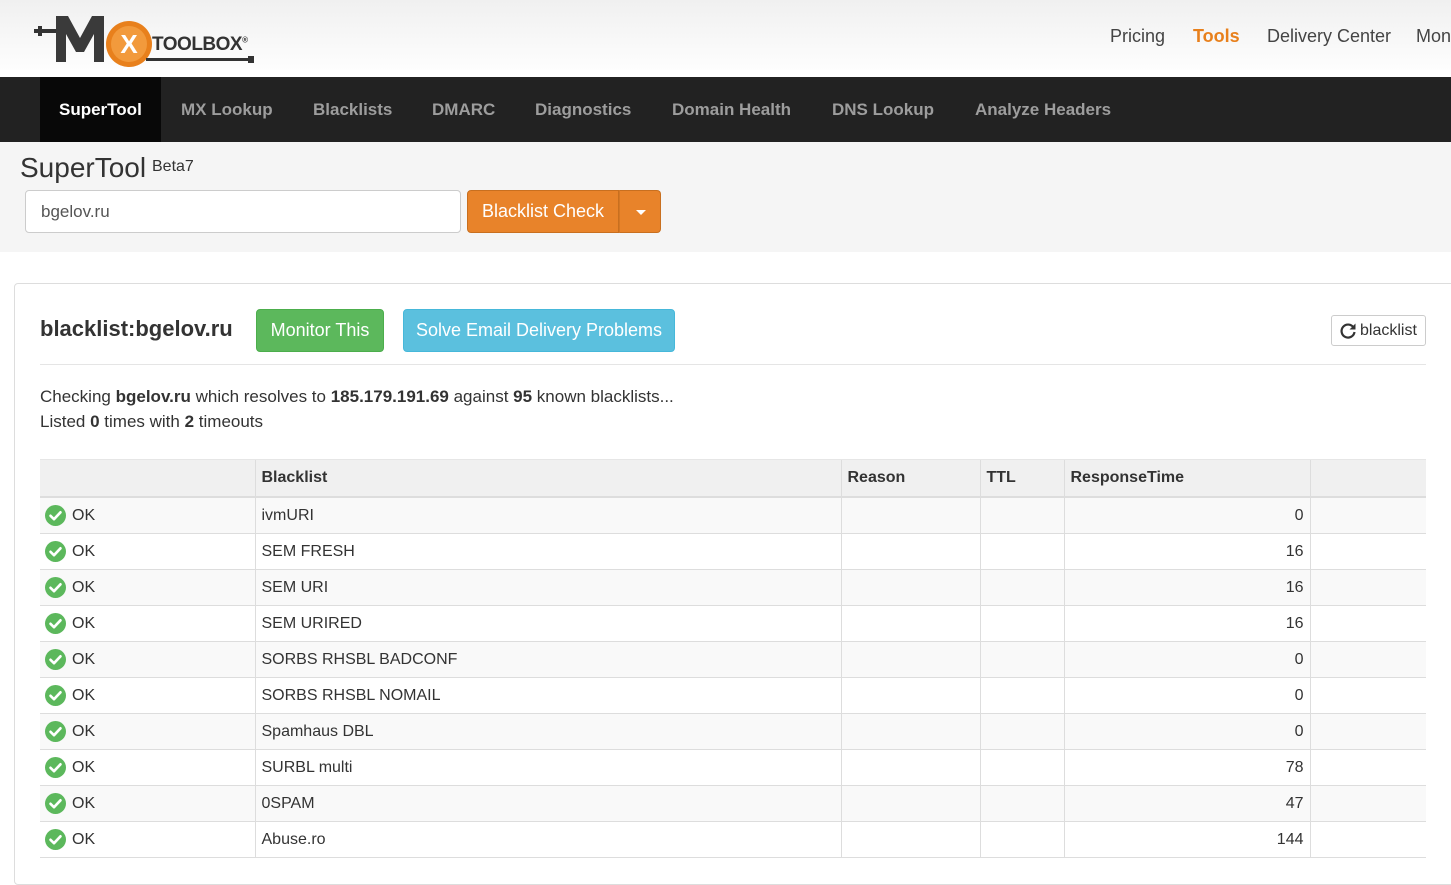  I want to click on response-time-cell: 78, so click(1186, 767).